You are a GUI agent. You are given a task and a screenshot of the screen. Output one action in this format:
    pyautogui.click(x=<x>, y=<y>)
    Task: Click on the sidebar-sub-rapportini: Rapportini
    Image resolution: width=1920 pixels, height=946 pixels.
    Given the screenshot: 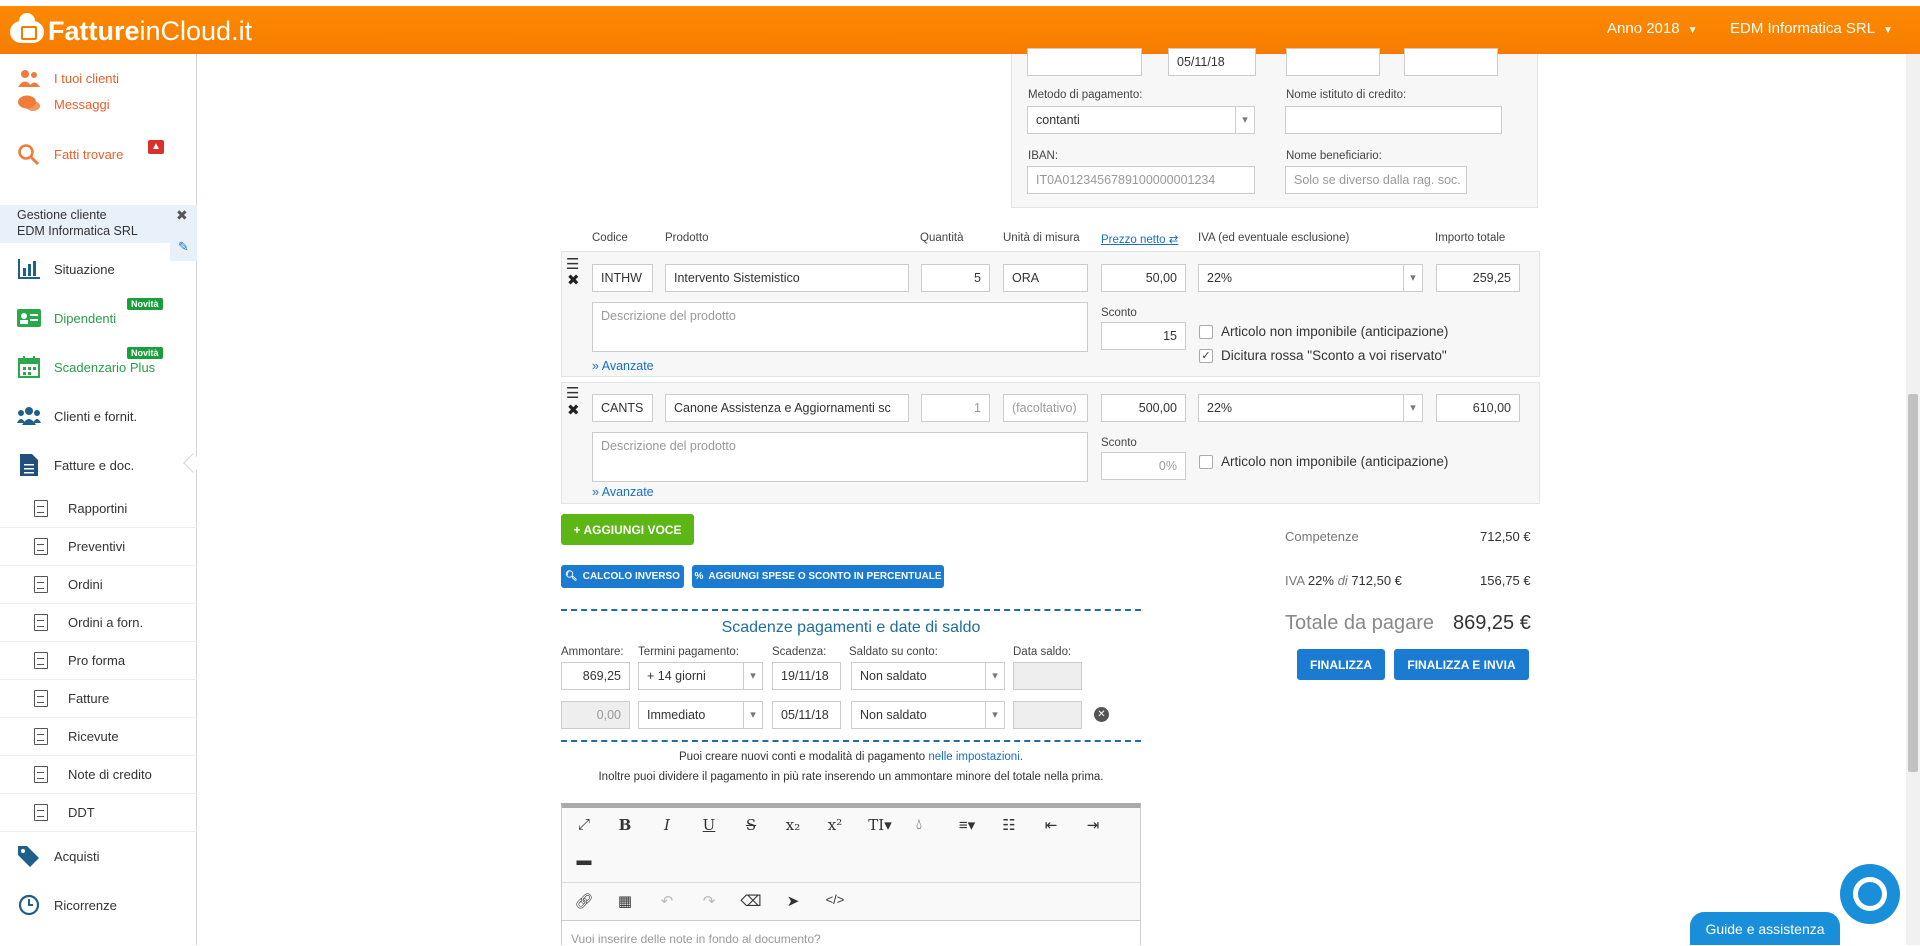 What is the action you would take?
    pyautogui.click(x=98, y=509)
    